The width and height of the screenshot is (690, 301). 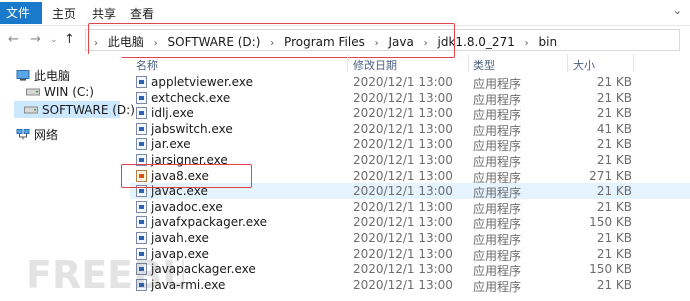 I want to click on table-row: javap.exe 2020/12/1 13:00 应用程序 21 KB, so click(x=410, y=254).